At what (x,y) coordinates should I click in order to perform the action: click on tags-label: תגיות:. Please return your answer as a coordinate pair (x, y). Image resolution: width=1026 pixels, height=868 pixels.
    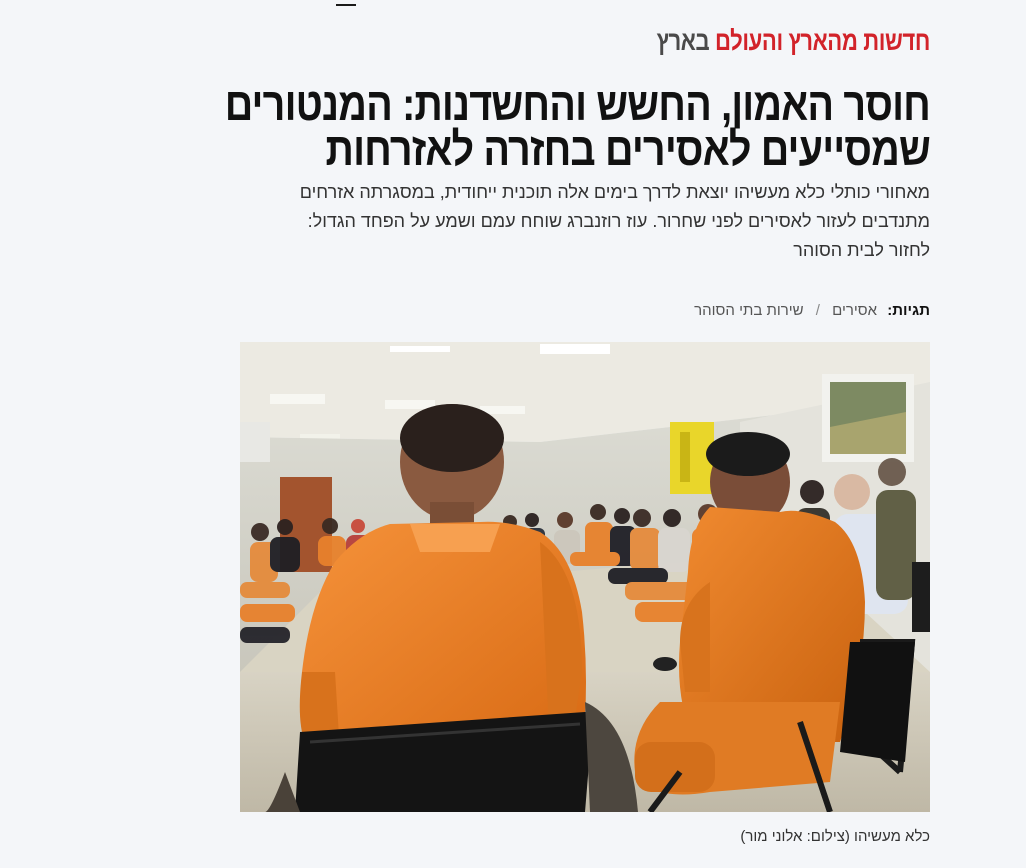
    Looking at the image, I should click on (908, 310).